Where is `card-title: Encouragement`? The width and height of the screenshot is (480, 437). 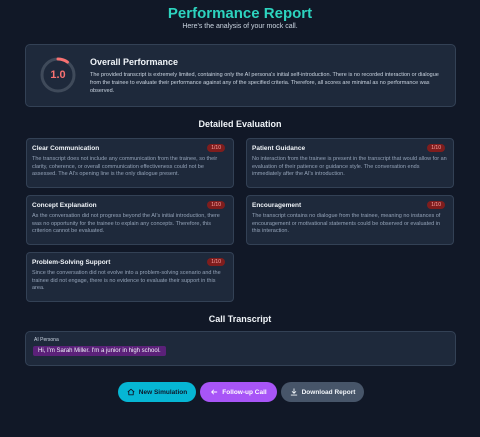 card-title: Encouragement is located at coordinates (277, 205).